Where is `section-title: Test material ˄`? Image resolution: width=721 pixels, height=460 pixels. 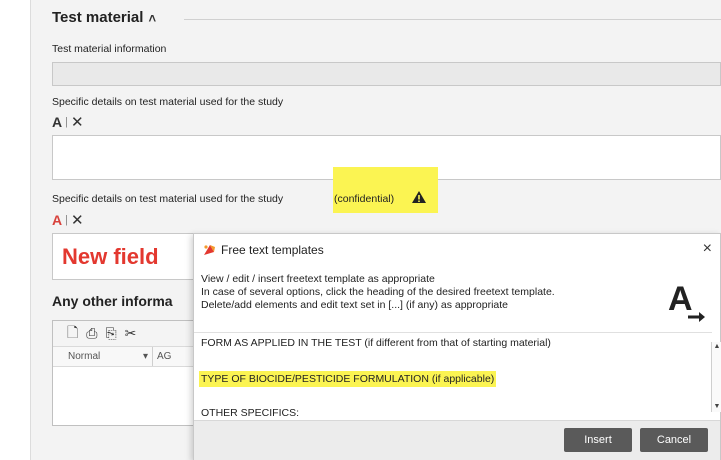
section-title: Test material ˄ is located at coordinates (104, 17).